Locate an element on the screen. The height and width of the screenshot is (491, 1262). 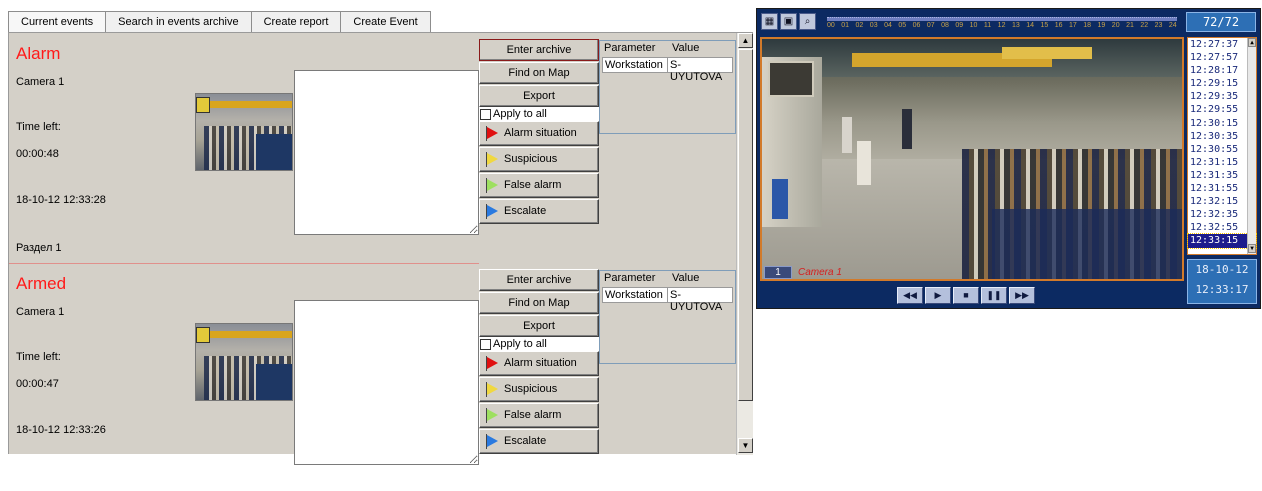
escalate-label: Escalate is located at coordinates (525, 211).